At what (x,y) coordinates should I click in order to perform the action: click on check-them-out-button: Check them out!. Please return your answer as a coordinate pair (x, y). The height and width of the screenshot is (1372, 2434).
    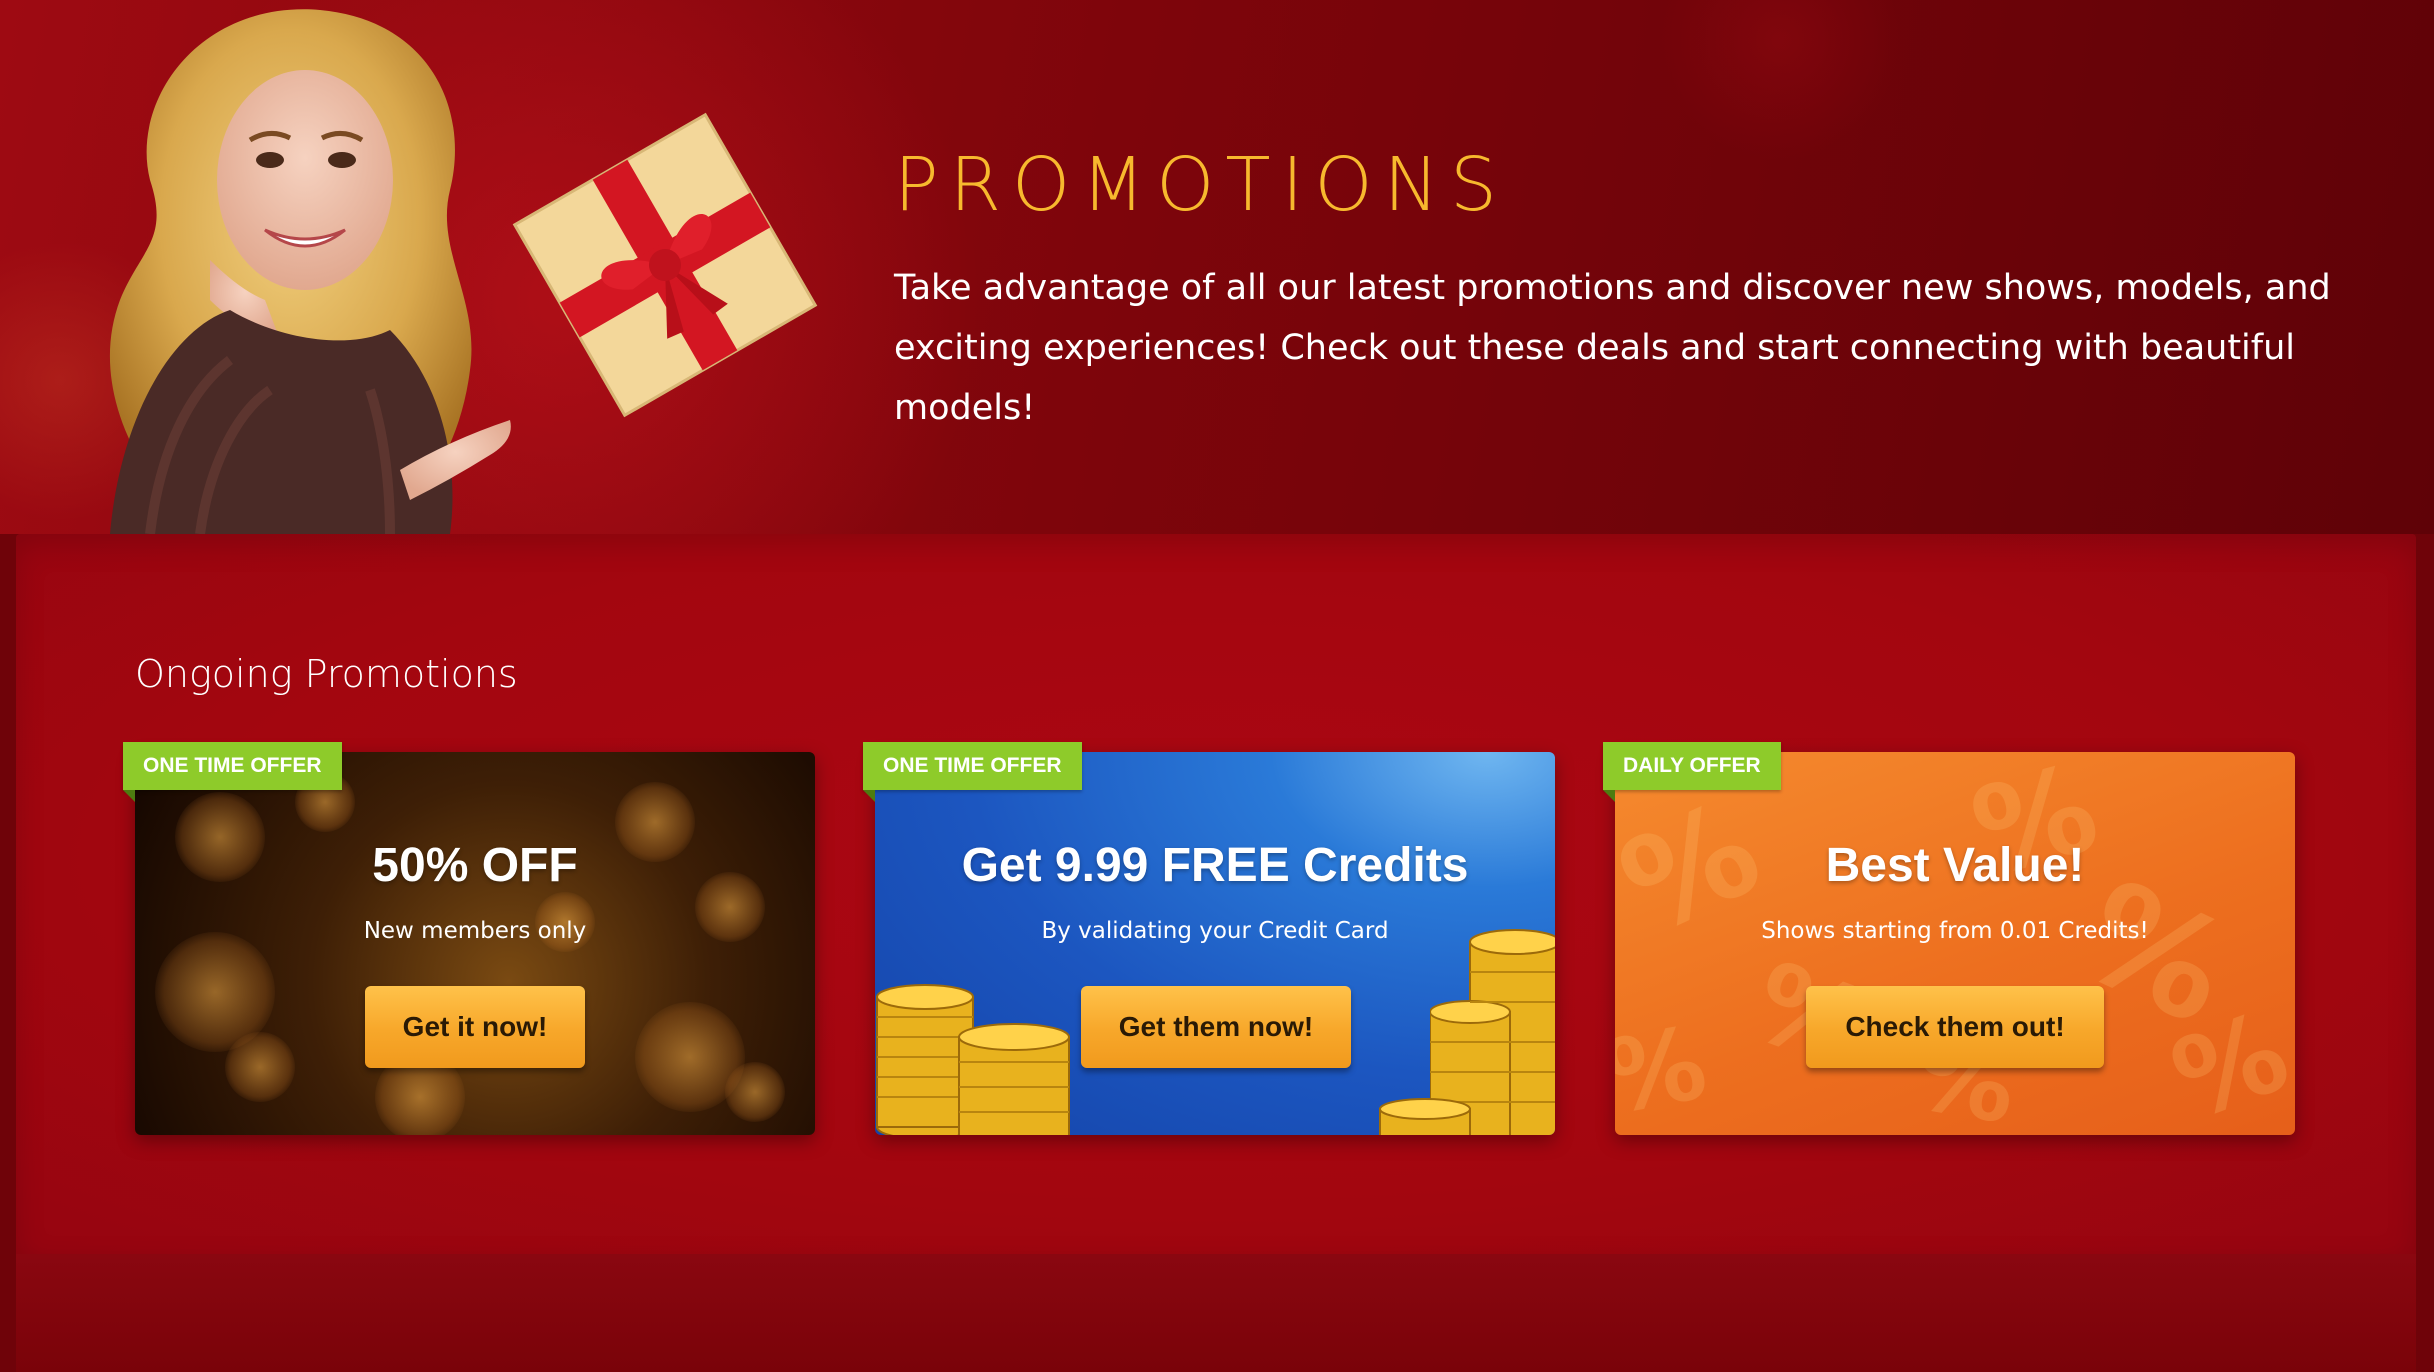
    Looking at the image, I should click on (1955, 1027).